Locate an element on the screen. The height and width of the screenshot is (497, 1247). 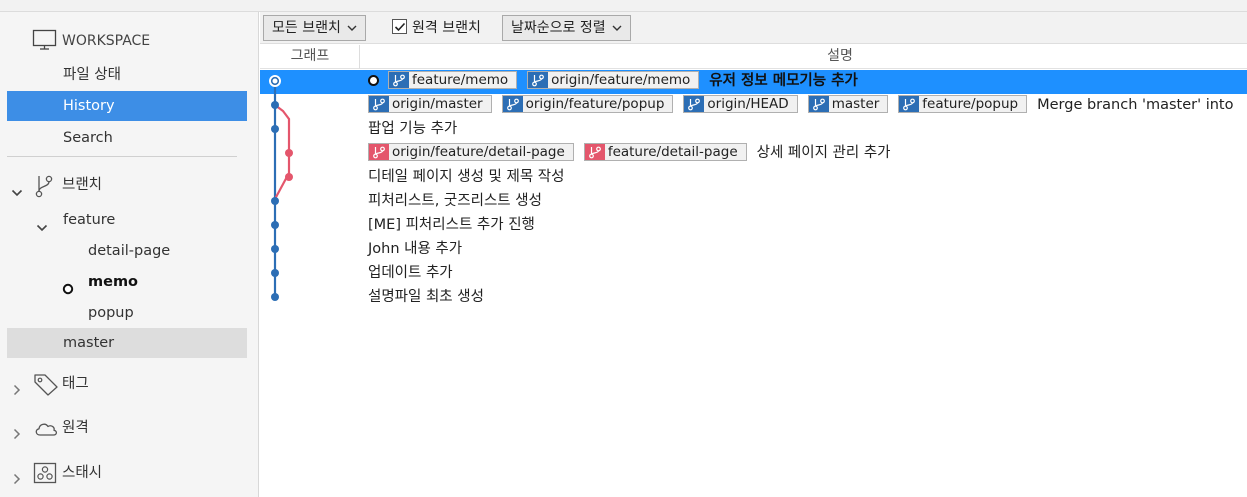
section-label: 스태시 is located at coordinates (82, 473).